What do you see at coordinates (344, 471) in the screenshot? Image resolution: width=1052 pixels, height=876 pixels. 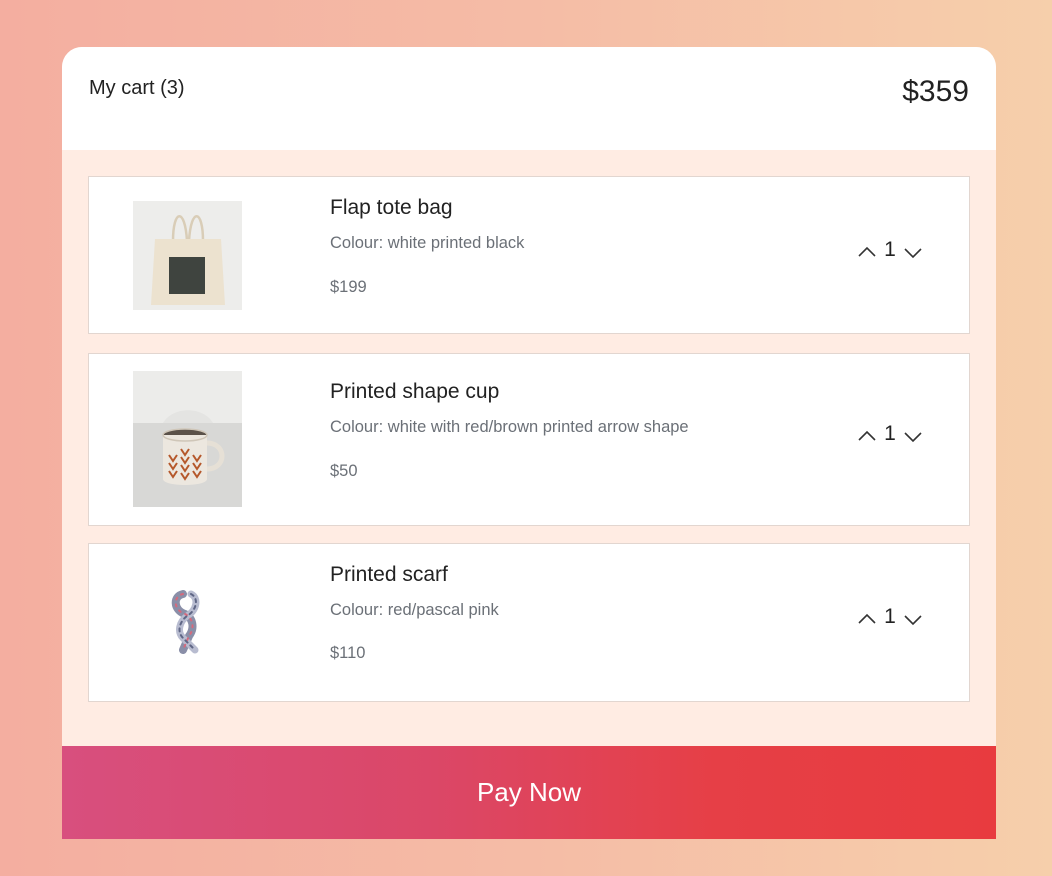 I see `item-price: $50` at bounding box center [344, 471].